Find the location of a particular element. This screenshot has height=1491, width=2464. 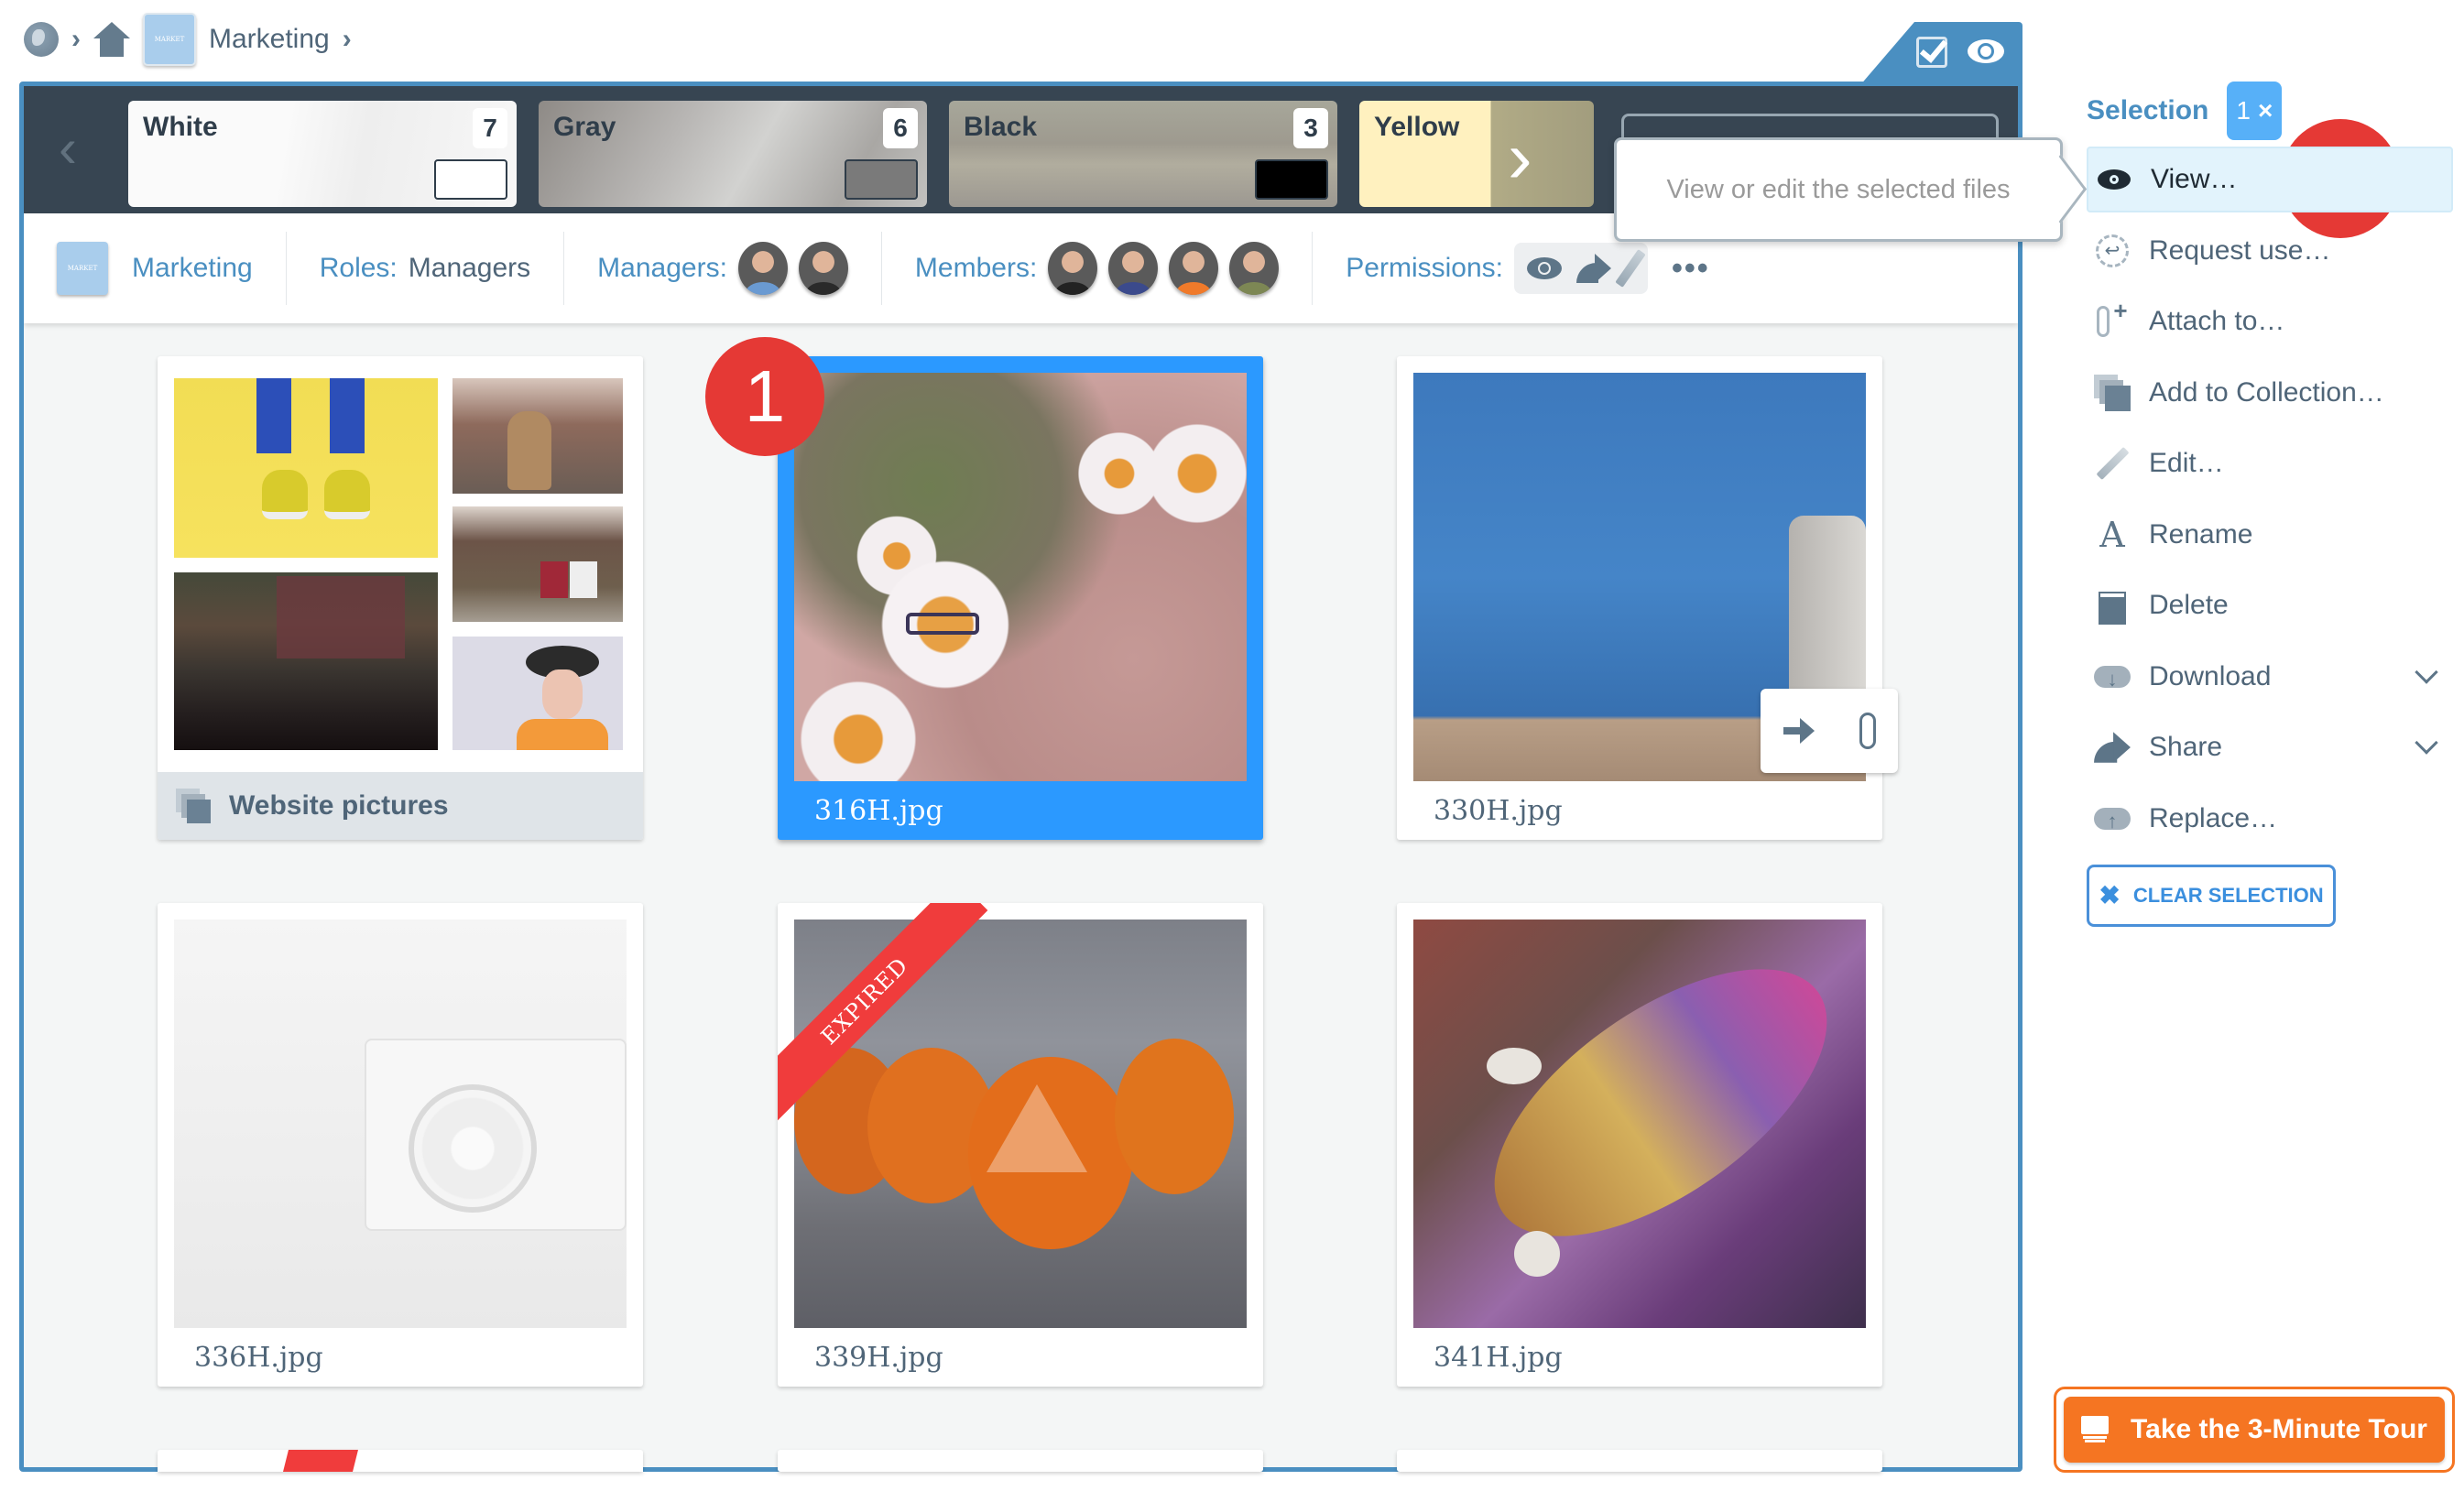

selection-count-badge: 1 × is located at coordinates (2255, 111).